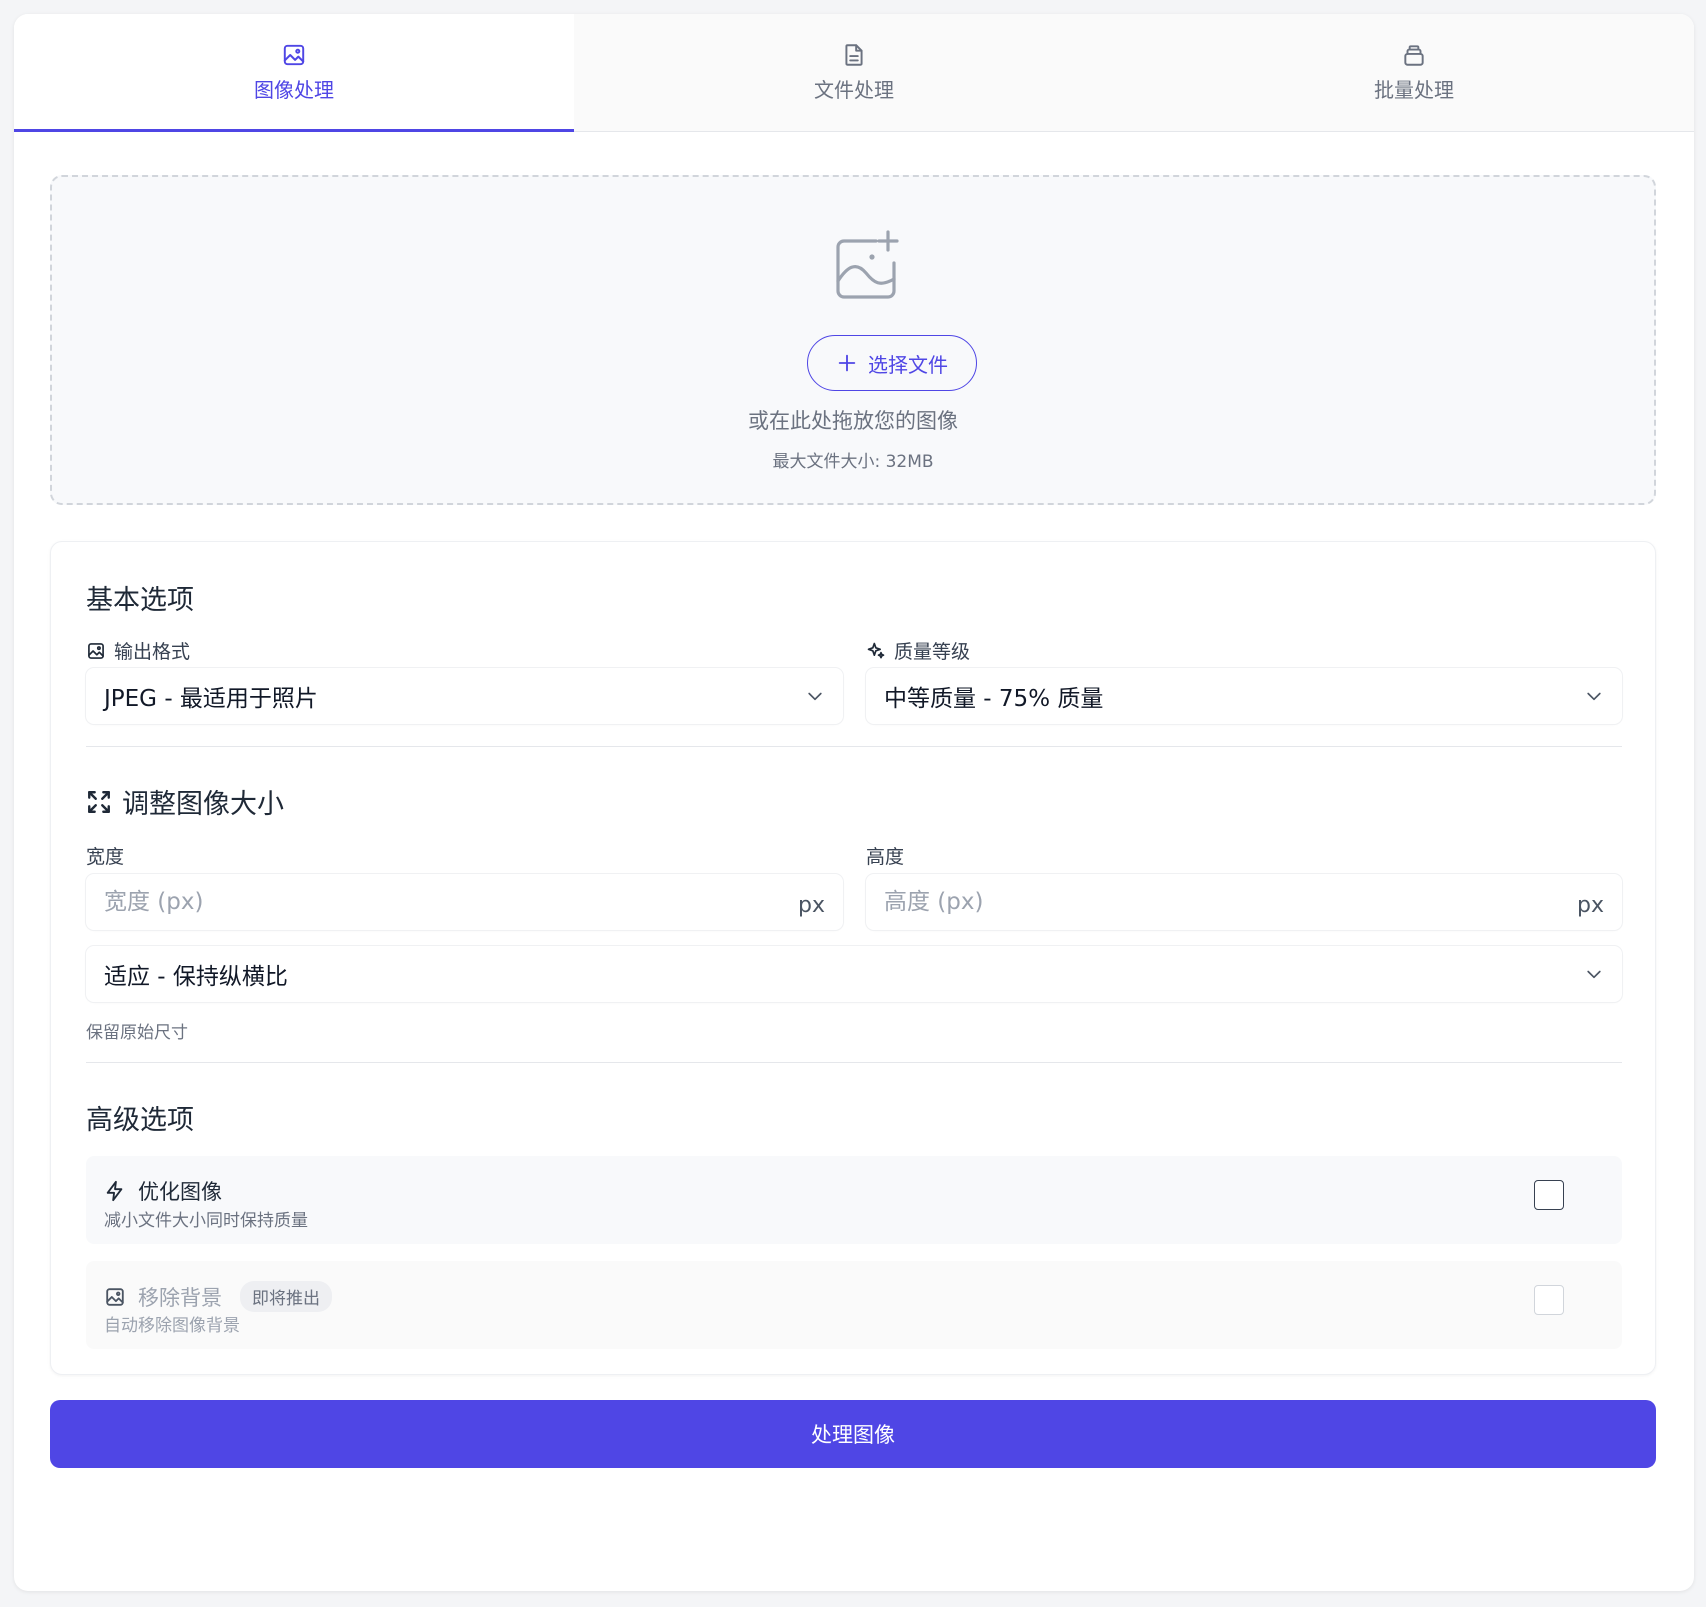 Image resolution: width=1706 pixels, height=1607 pixels. What do you see at coordinates (854, 1305) in the screenshot?
I see `option-remove-background: 移除背景 即将推出 自动移除图像背景` at bounding box center [854, 1305].